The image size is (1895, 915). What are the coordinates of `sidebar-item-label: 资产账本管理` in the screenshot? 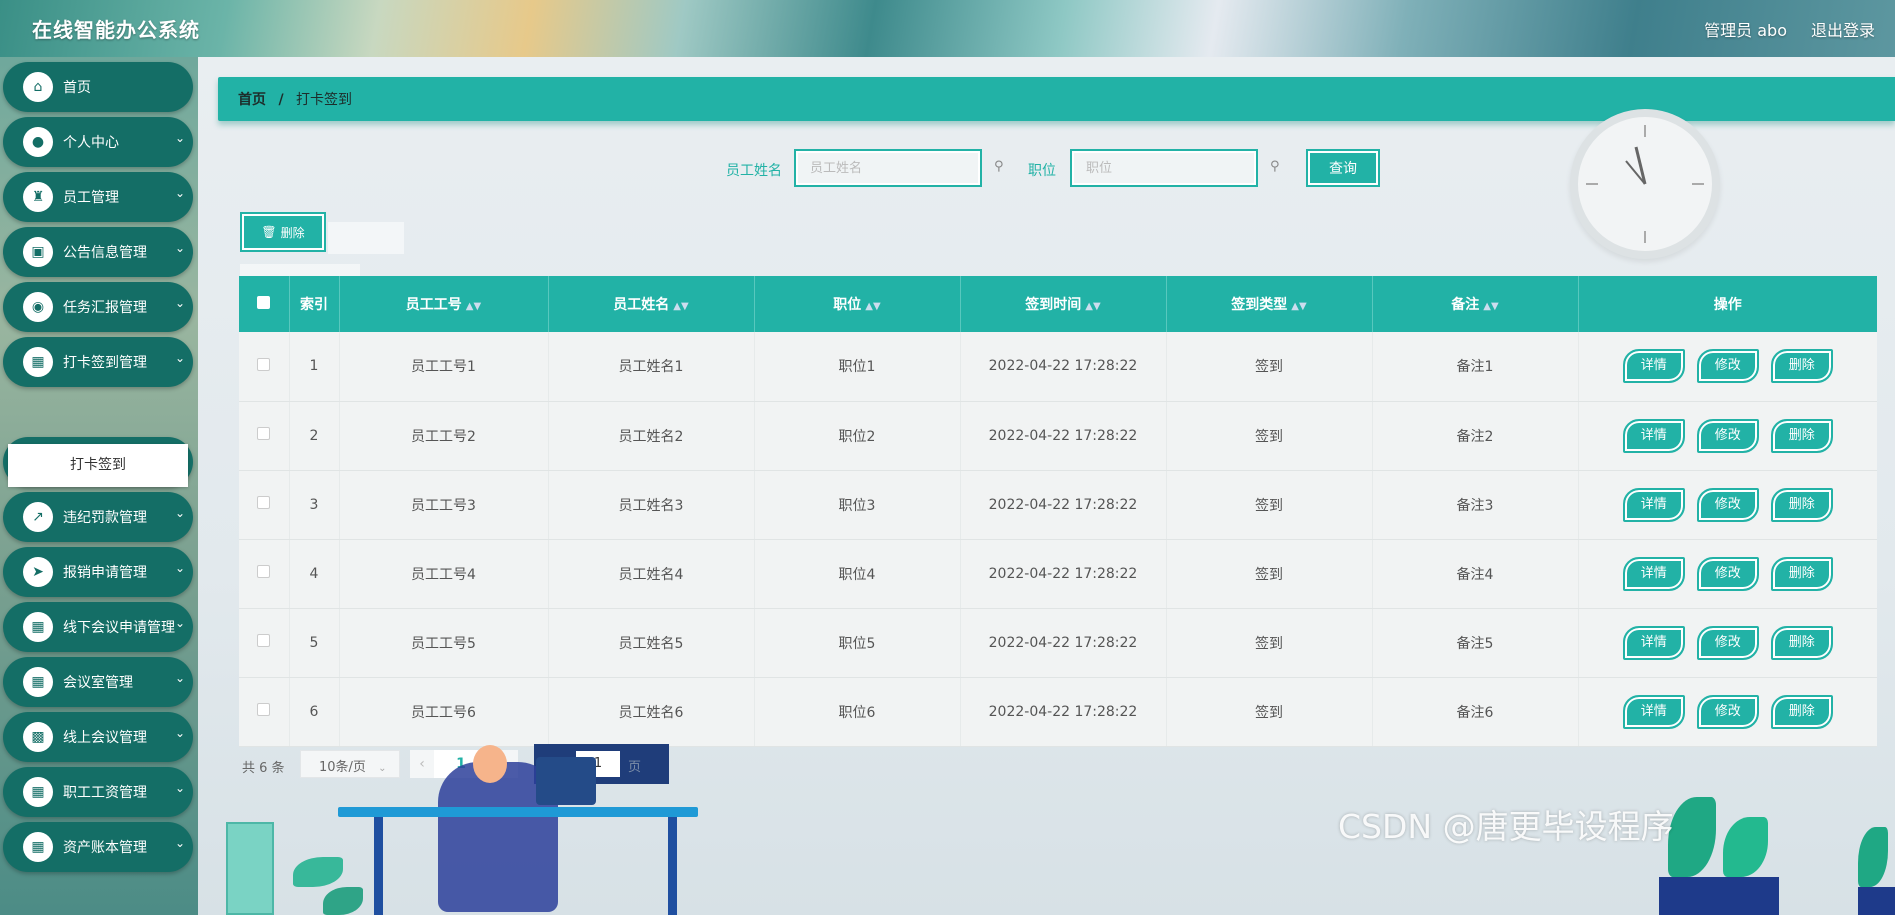 It's located at (105, 848).